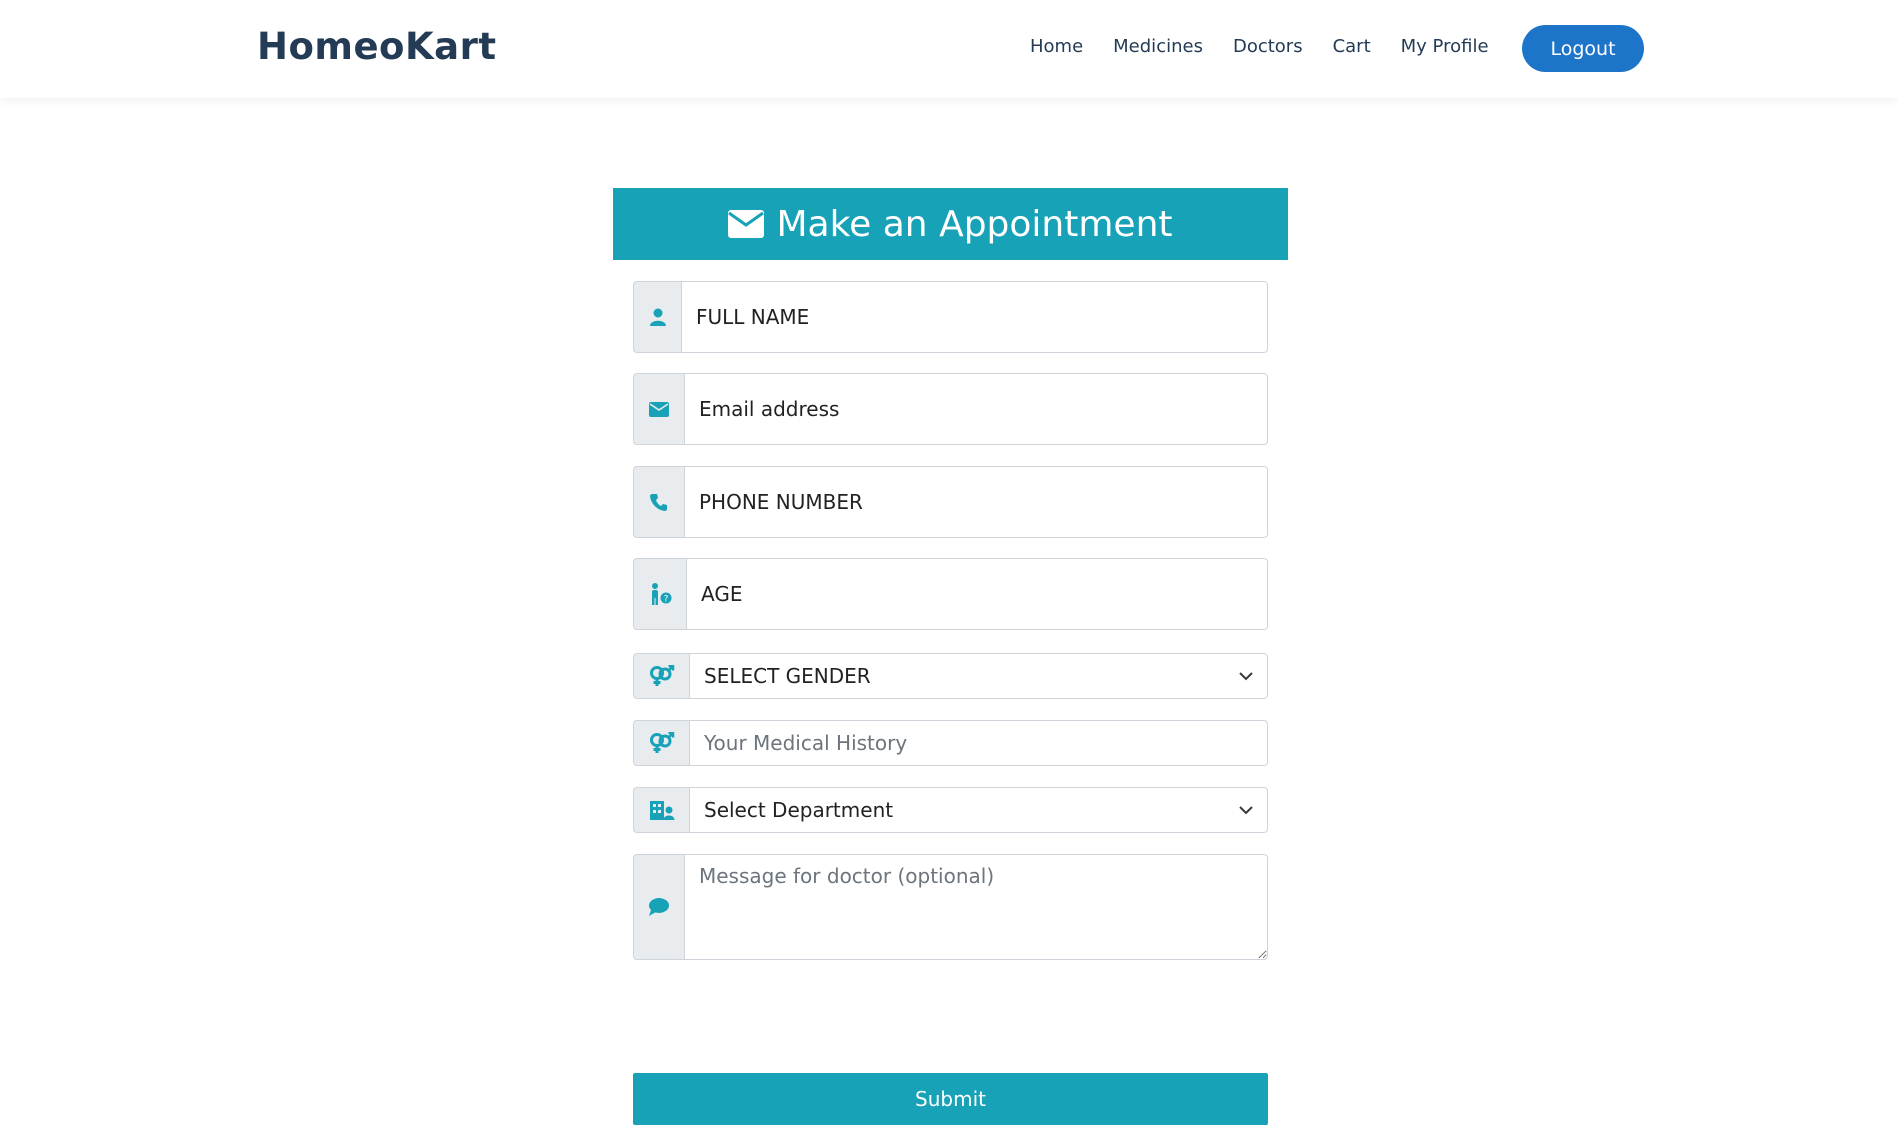 The width and height of the screenshot is (1898, 1125). What do you see at coordinates (950, 1099) in the screenshot?
I see `submit-button: Submit` at bounding box center [950, 1099].